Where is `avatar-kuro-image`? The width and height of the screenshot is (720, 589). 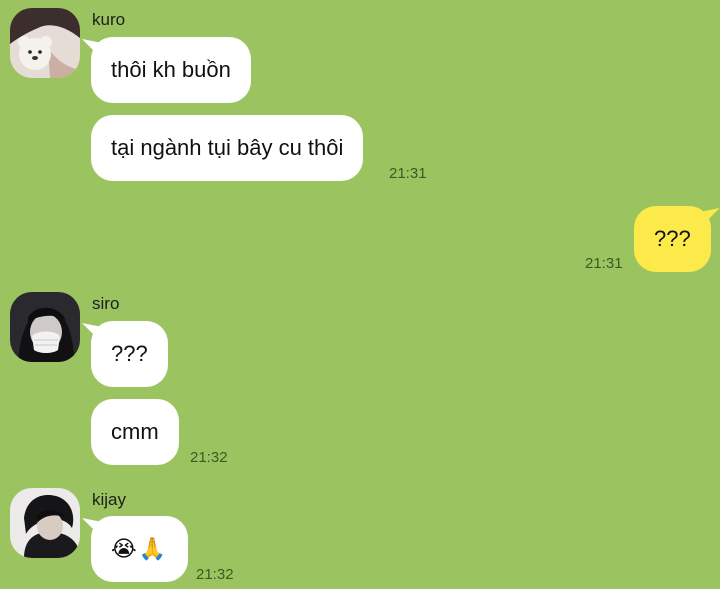 avatar-kuro-image is located at coordinates (45, 43).